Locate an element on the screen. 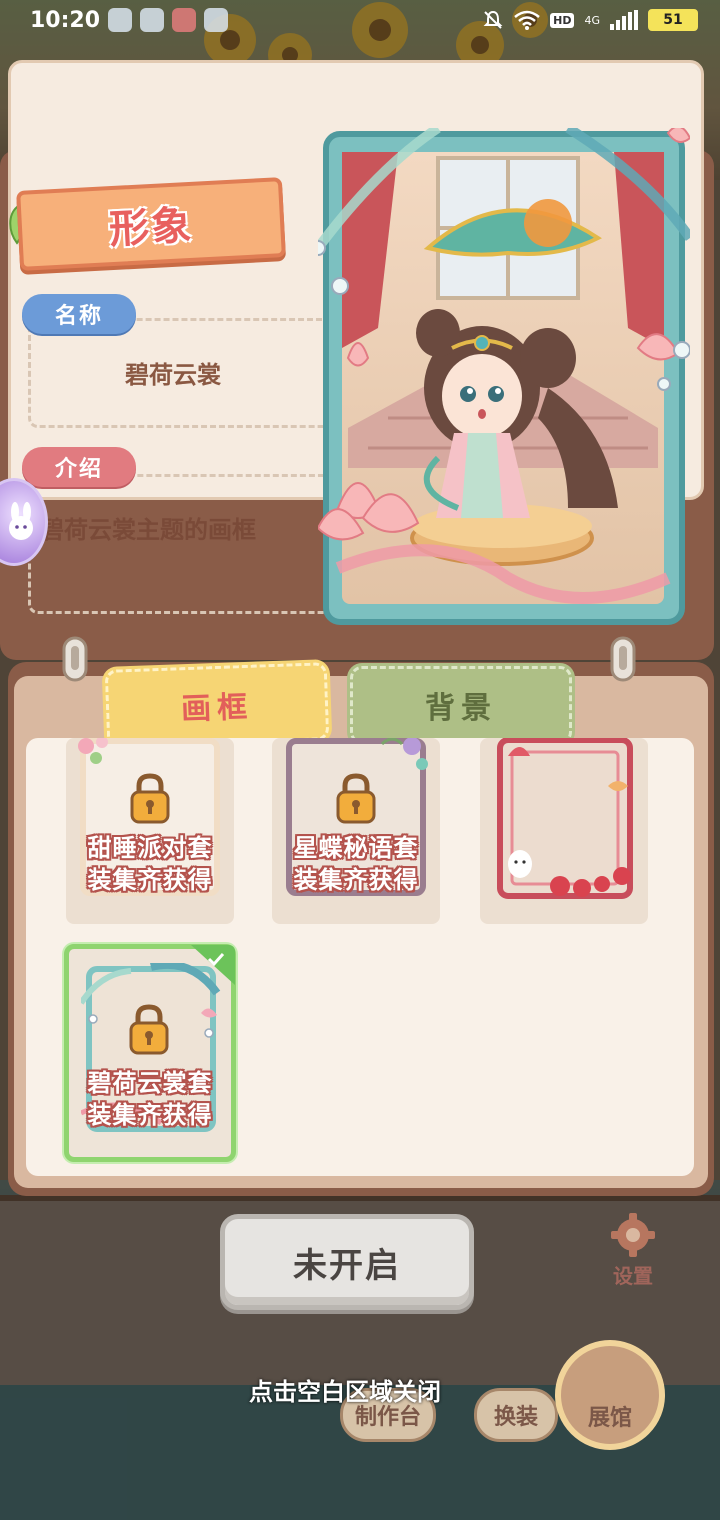  hd-badge: HD is located at coordinates (562, 20).